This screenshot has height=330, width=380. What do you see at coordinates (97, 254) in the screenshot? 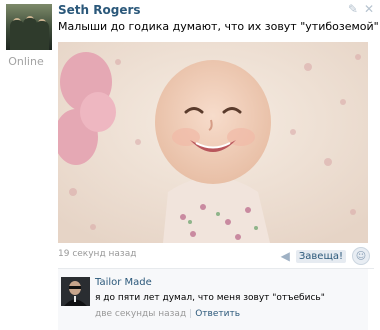
I see `post-timestamp: 19 секунд назад` at bounding box center [97, 254].